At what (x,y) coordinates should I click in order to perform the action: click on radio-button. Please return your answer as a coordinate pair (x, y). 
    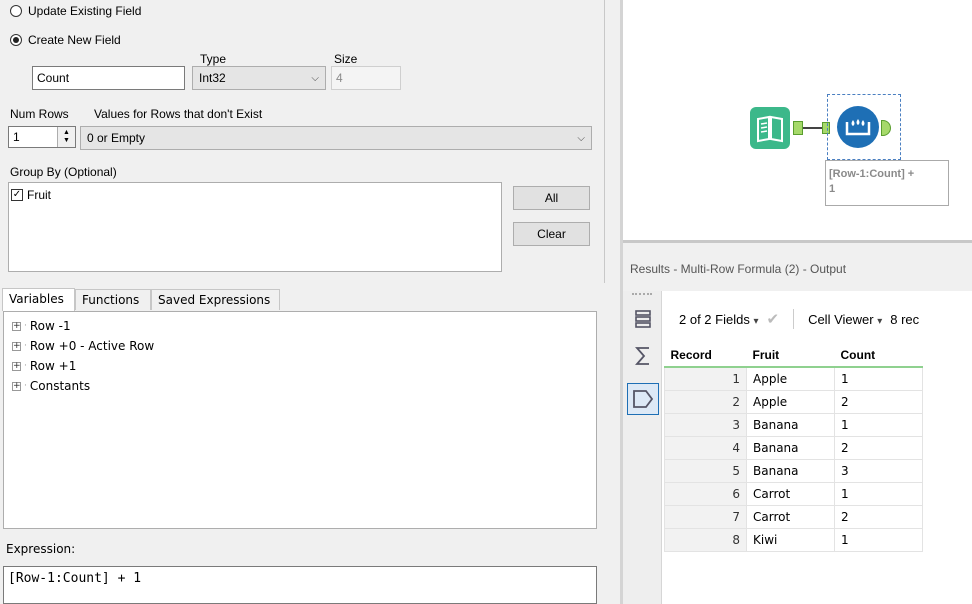
    Looking at the image, I should click on (16, 11).